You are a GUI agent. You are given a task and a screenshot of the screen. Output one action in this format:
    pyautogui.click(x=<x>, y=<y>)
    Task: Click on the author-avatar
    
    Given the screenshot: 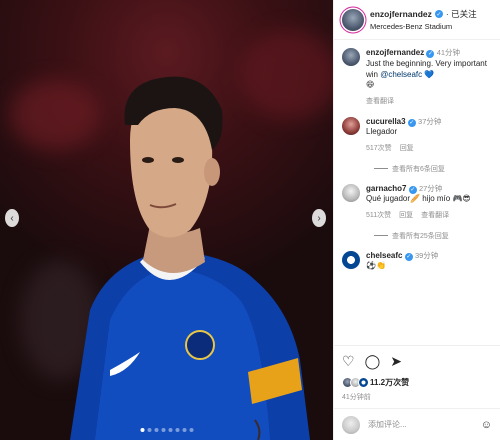 What is the action you would take?
    pyautogui.click(x=353, y=19)
    